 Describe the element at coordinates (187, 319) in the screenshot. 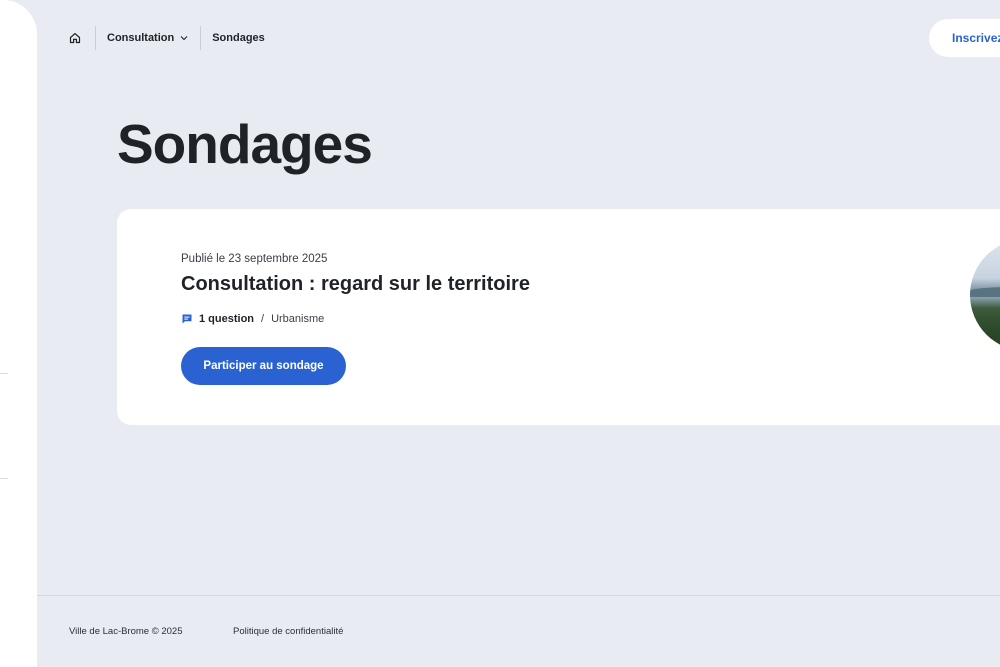

I see `chat-icon` at that location.